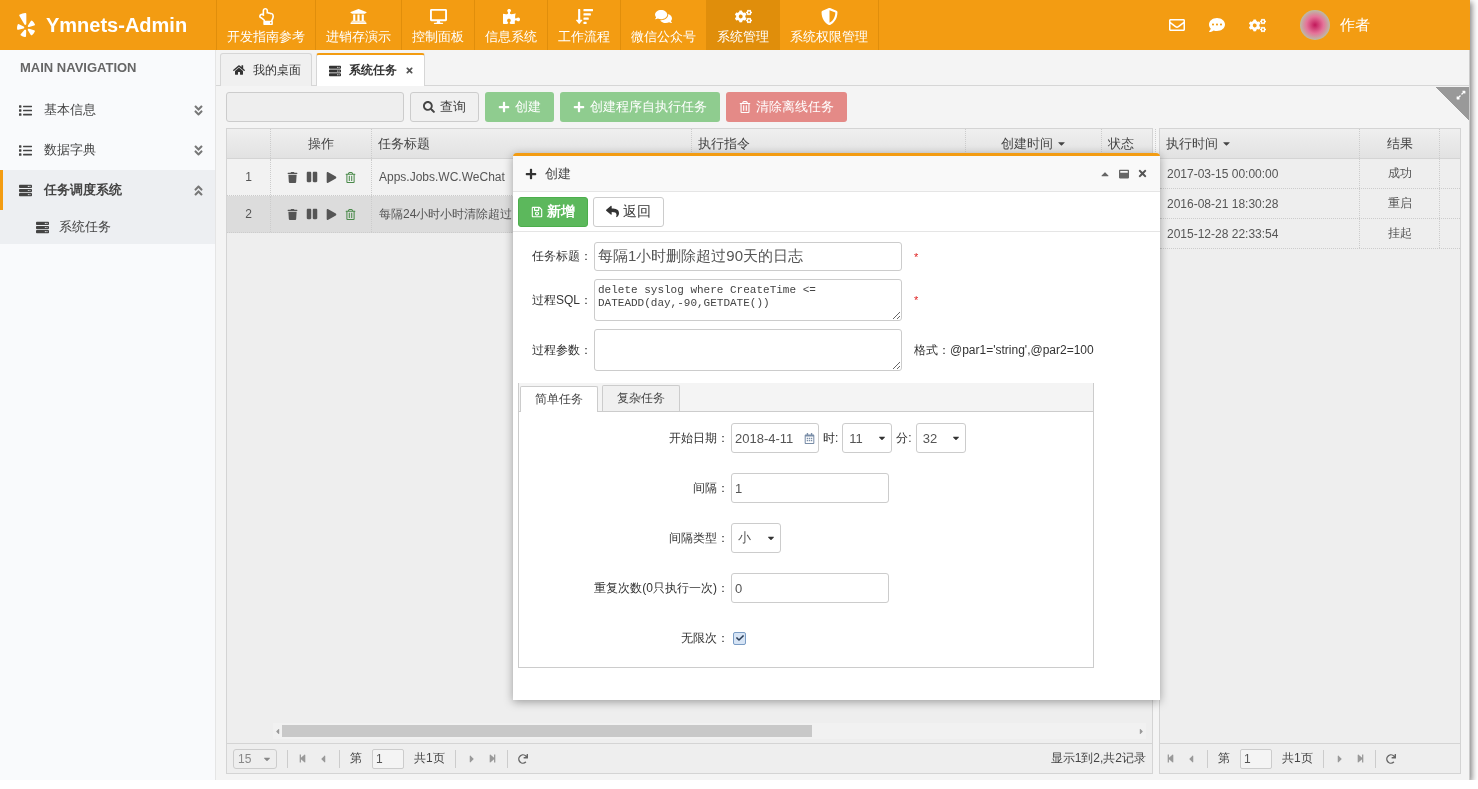 This screenshot has width=1478, height=789. I want to click on interval-type-select: 小, so click(756, 538).